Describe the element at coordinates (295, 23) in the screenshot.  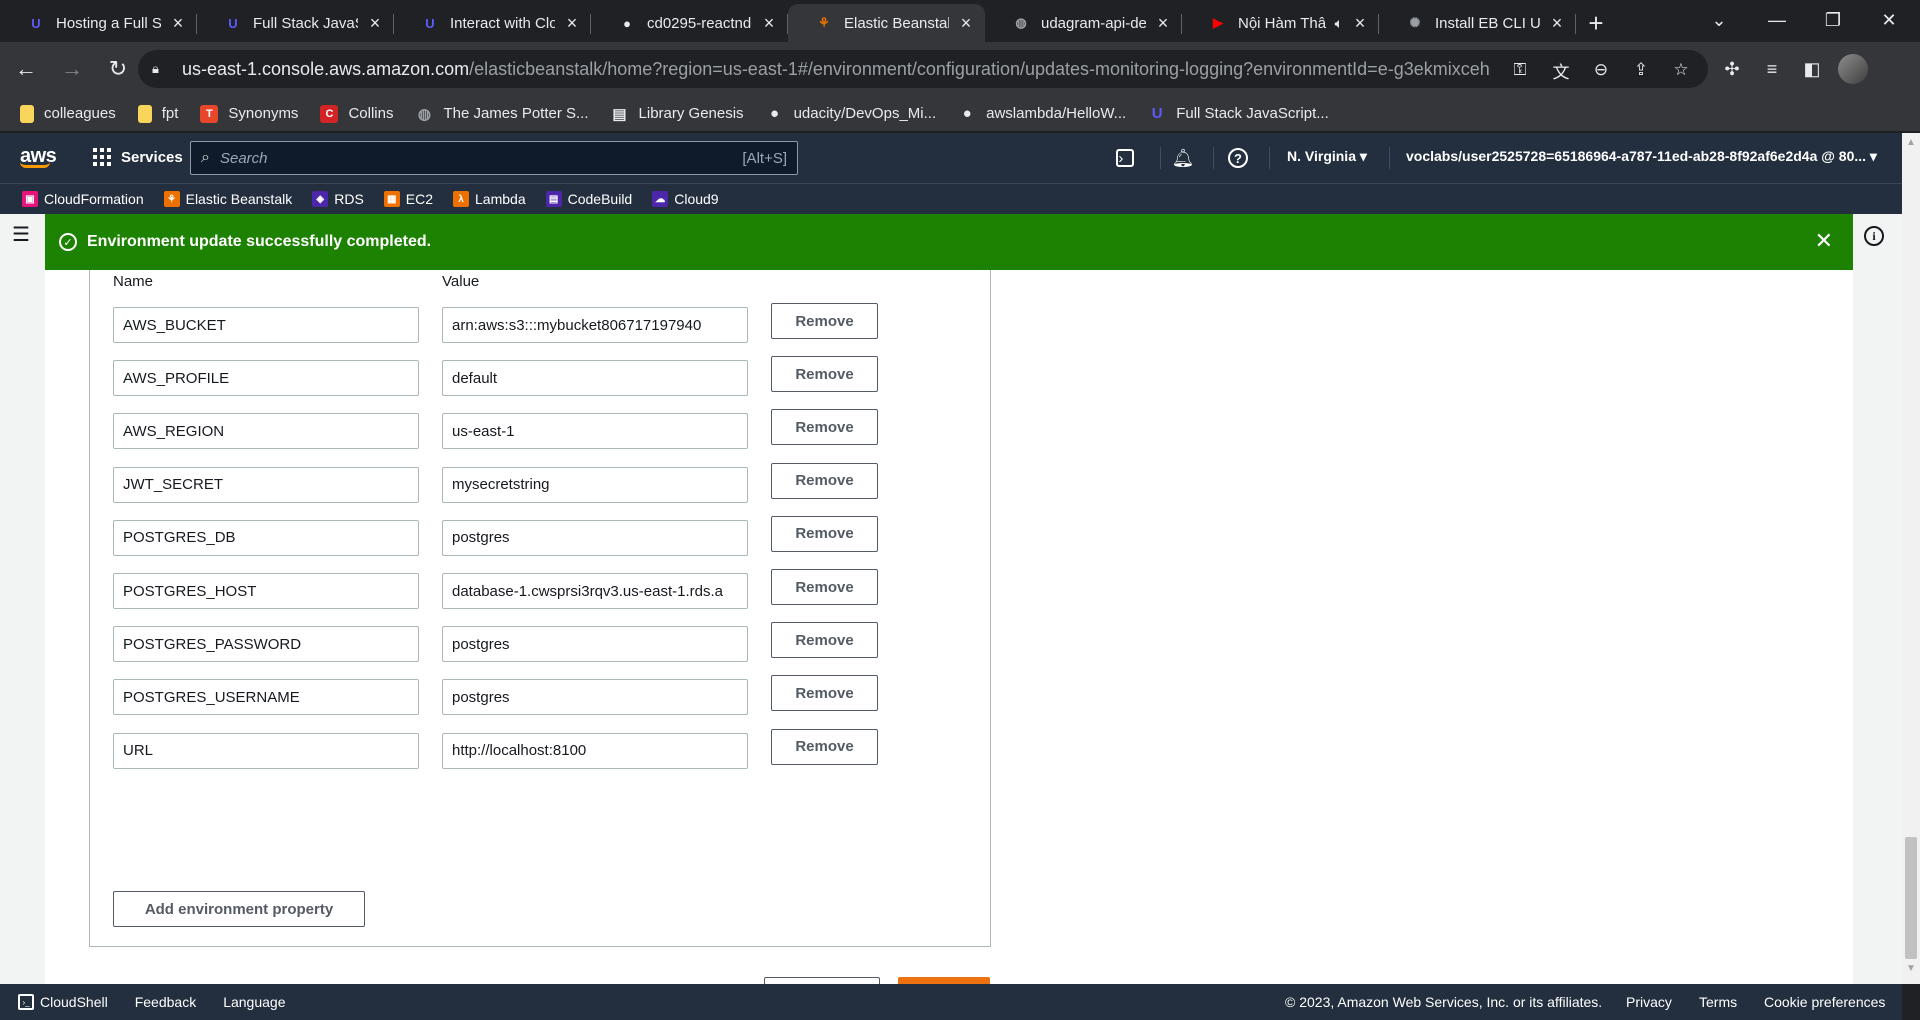
I see `browser-tab: U Full Stack JavaScript ×` at that location.